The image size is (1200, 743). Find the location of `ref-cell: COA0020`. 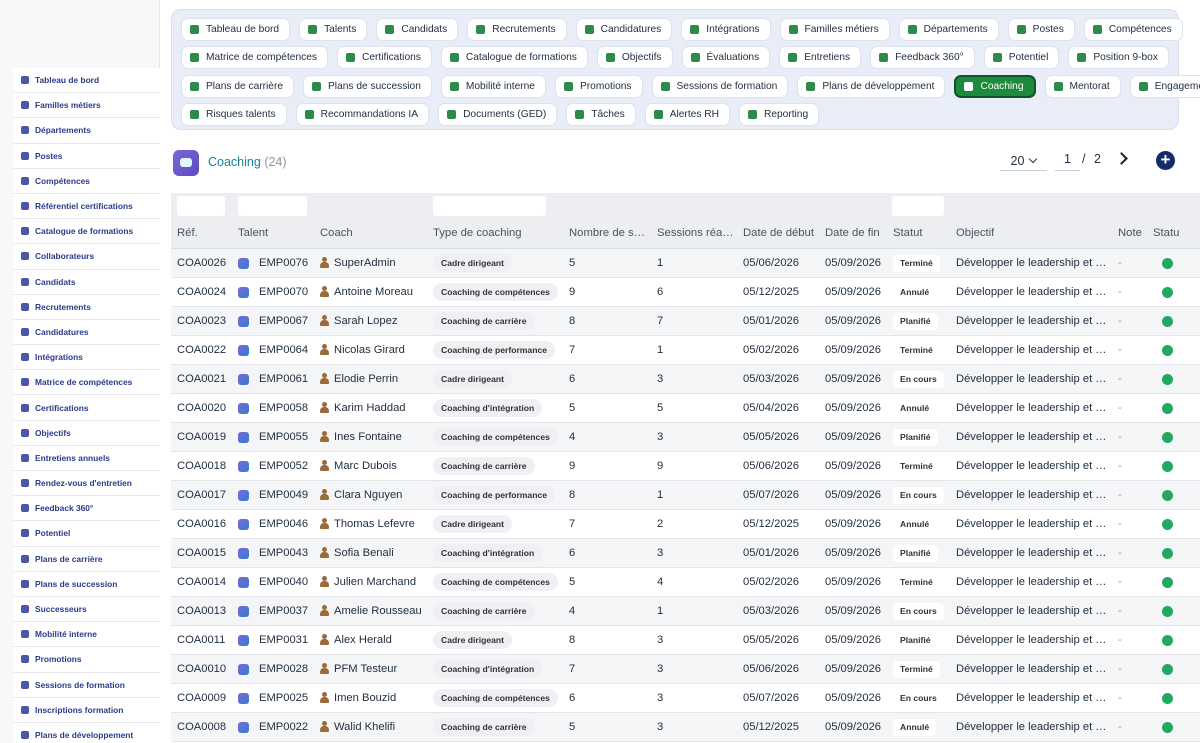

ref-cell: COA0020 is located at coordinates (201, 408).